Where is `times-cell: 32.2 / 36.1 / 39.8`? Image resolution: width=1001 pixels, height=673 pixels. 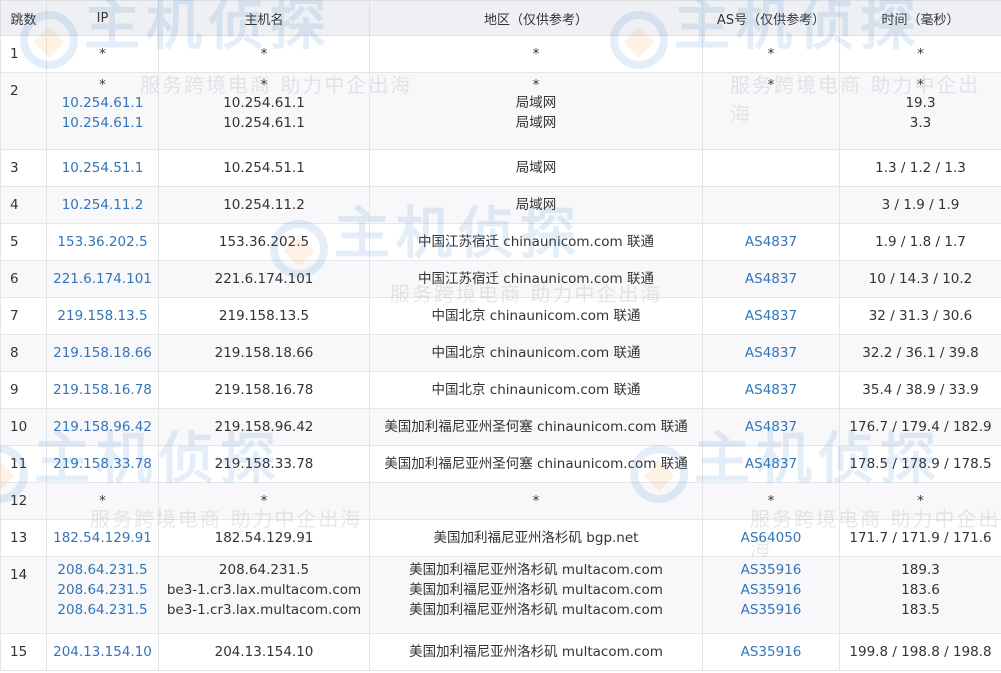 times-cell: 32.2 / 36.1 / 39.8 is located at coordinates (920, 353).